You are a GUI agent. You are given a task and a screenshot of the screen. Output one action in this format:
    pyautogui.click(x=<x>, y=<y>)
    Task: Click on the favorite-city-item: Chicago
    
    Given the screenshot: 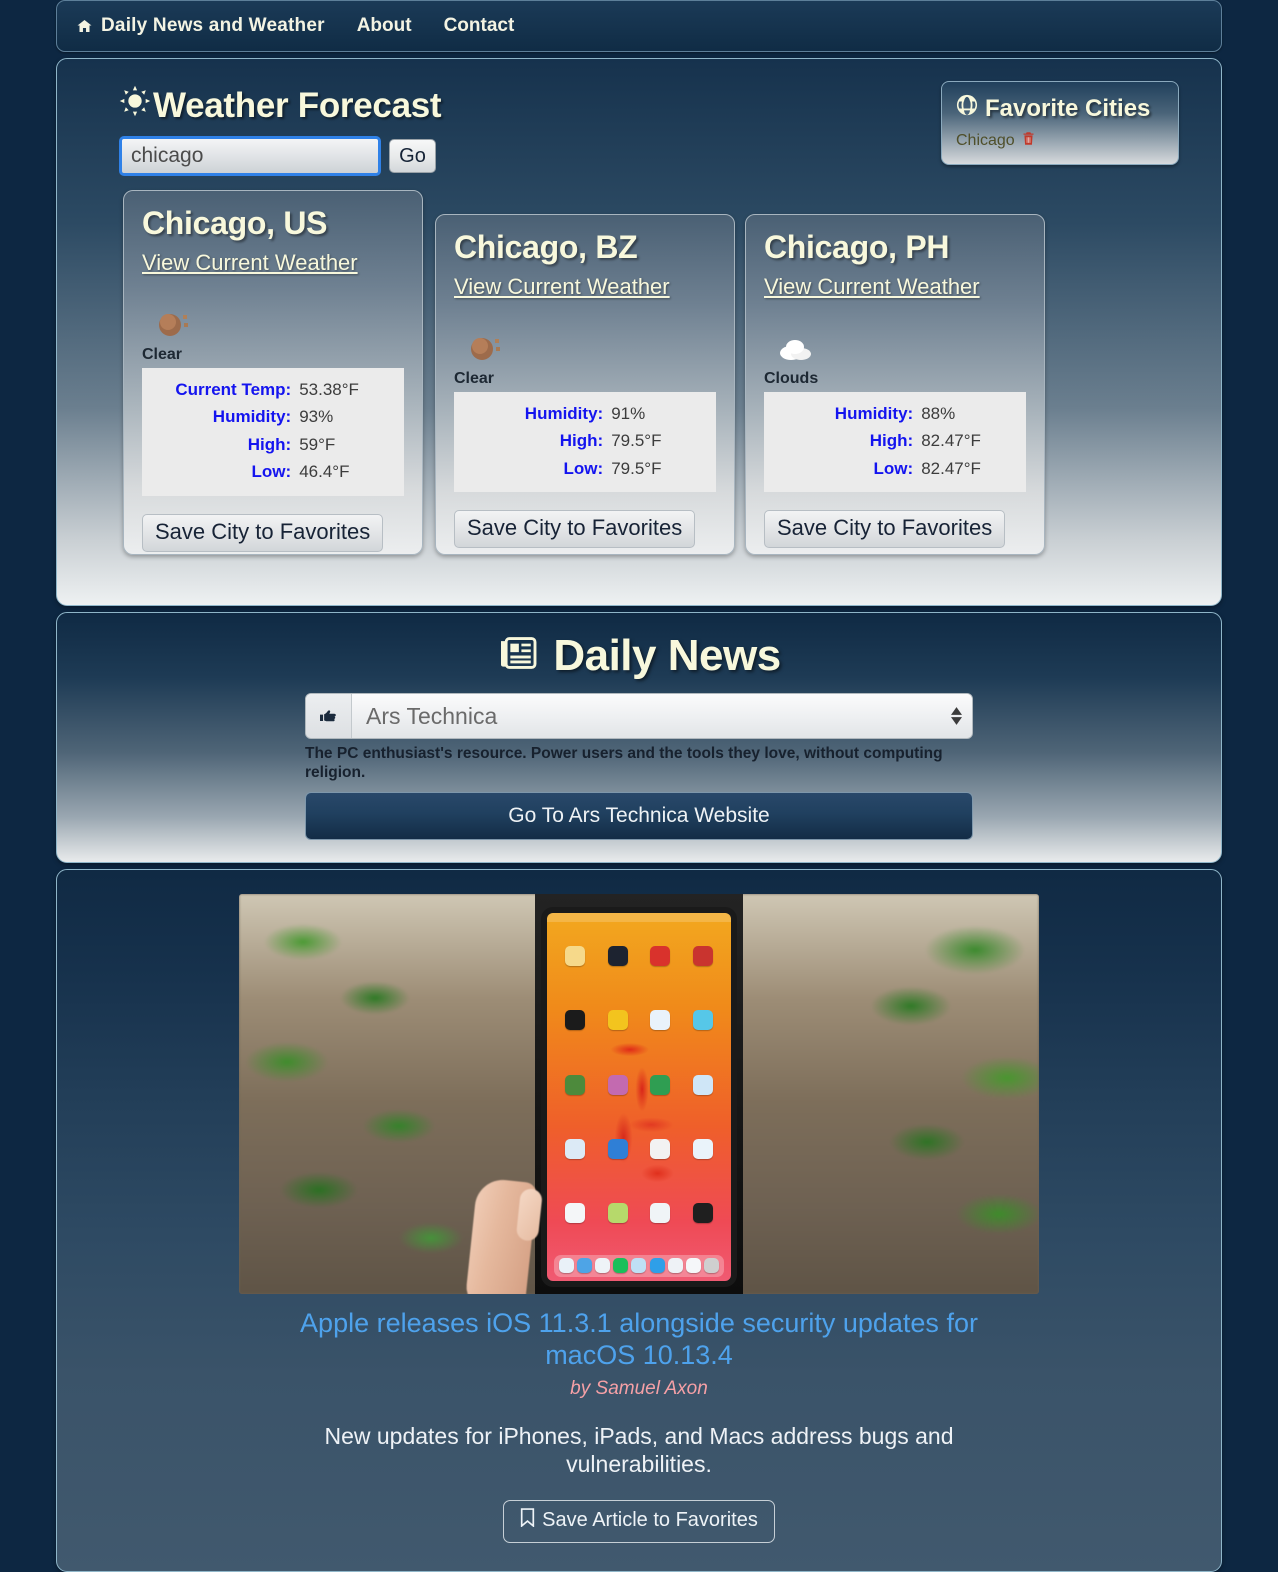 What is the action you would take?
    pyautogui.click(x=1060, y=141)
    